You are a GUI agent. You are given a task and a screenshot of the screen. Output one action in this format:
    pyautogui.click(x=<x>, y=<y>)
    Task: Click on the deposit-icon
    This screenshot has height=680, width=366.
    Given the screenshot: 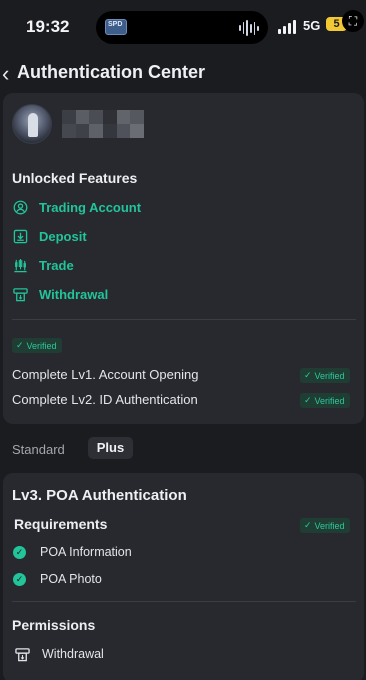 What is the action you would take?
    pyautogui.click(x=20, y=236)
    